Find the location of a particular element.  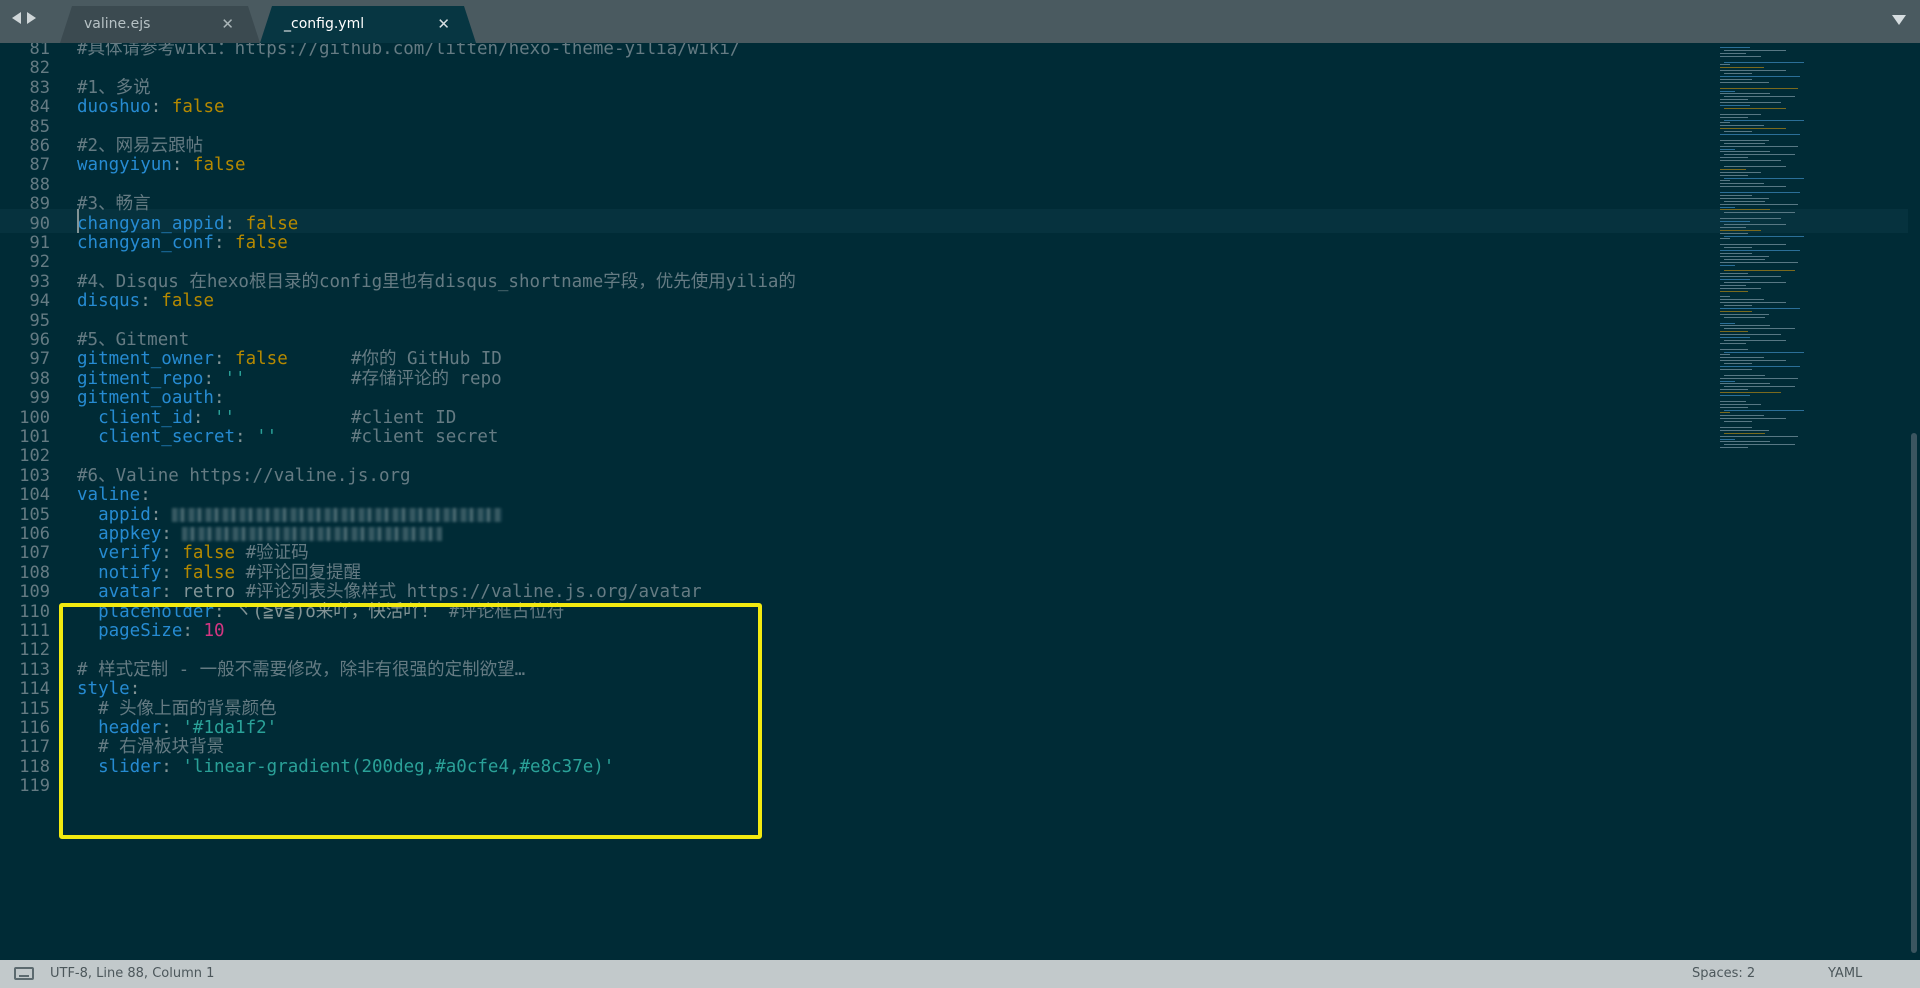

code-line: wangyiyun: false is located at coordinates (161, 165).